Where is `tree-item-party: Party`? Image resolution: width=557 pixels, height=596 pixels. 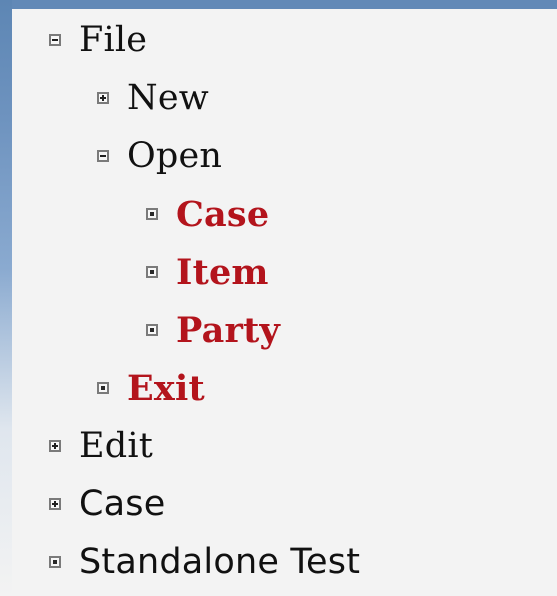
tree-item-party: Party is located at coordinates (213, 330).